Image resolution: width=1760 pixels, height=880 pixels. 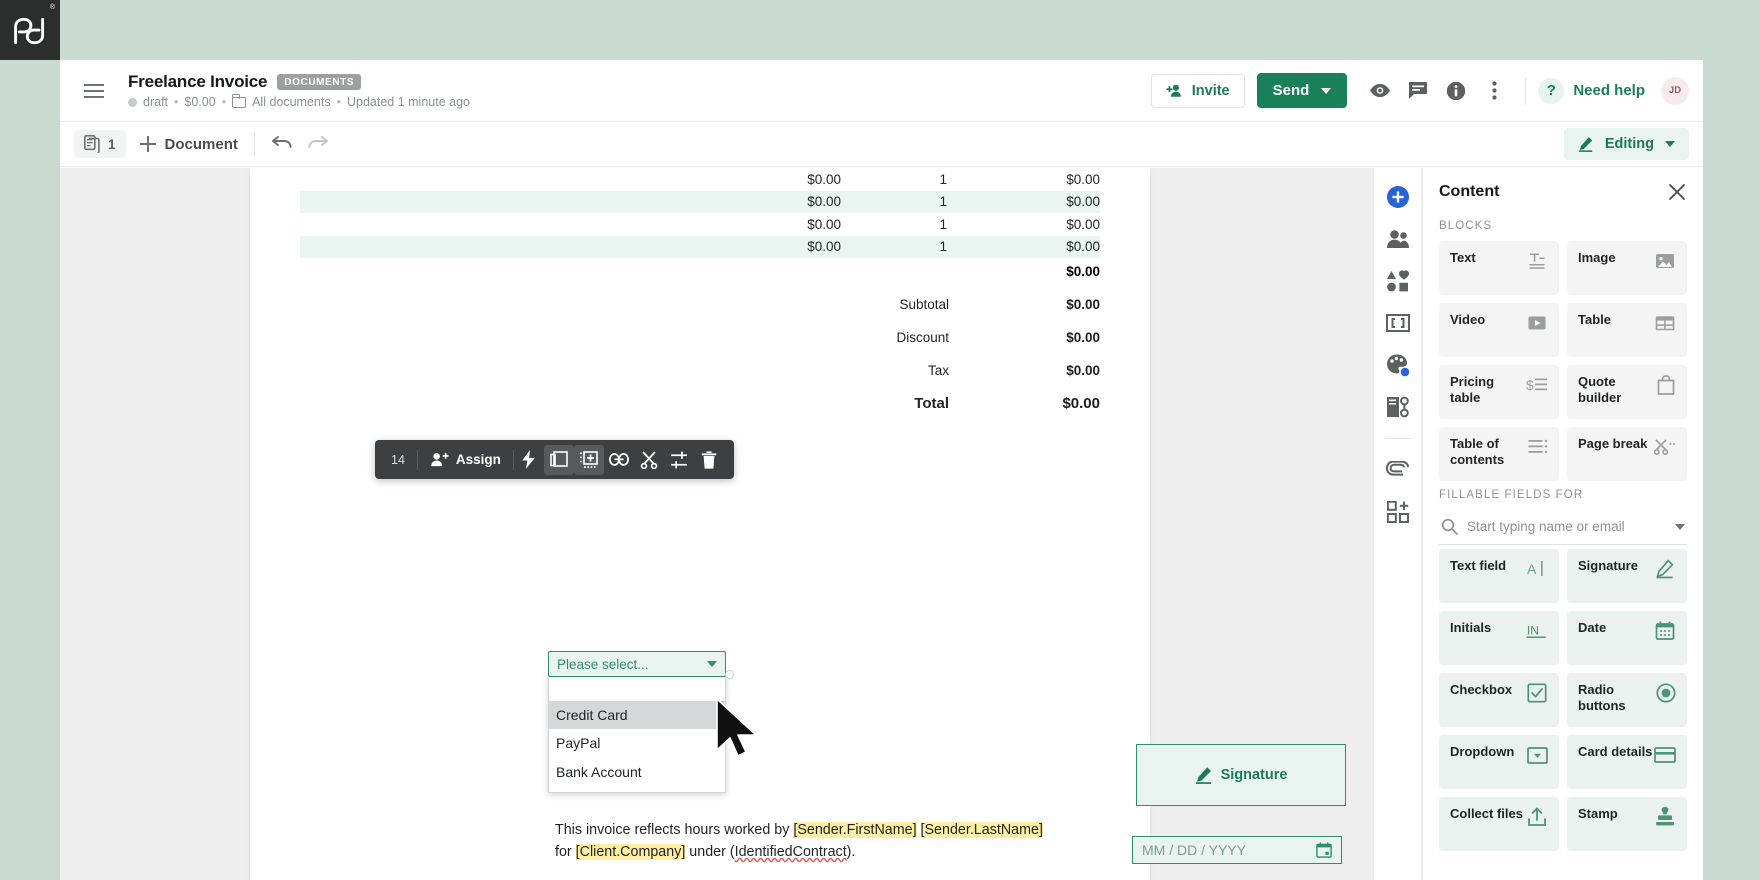 I want to click on date-placeholder: MM / DD / YYYY, so click(x=1194, y=850).